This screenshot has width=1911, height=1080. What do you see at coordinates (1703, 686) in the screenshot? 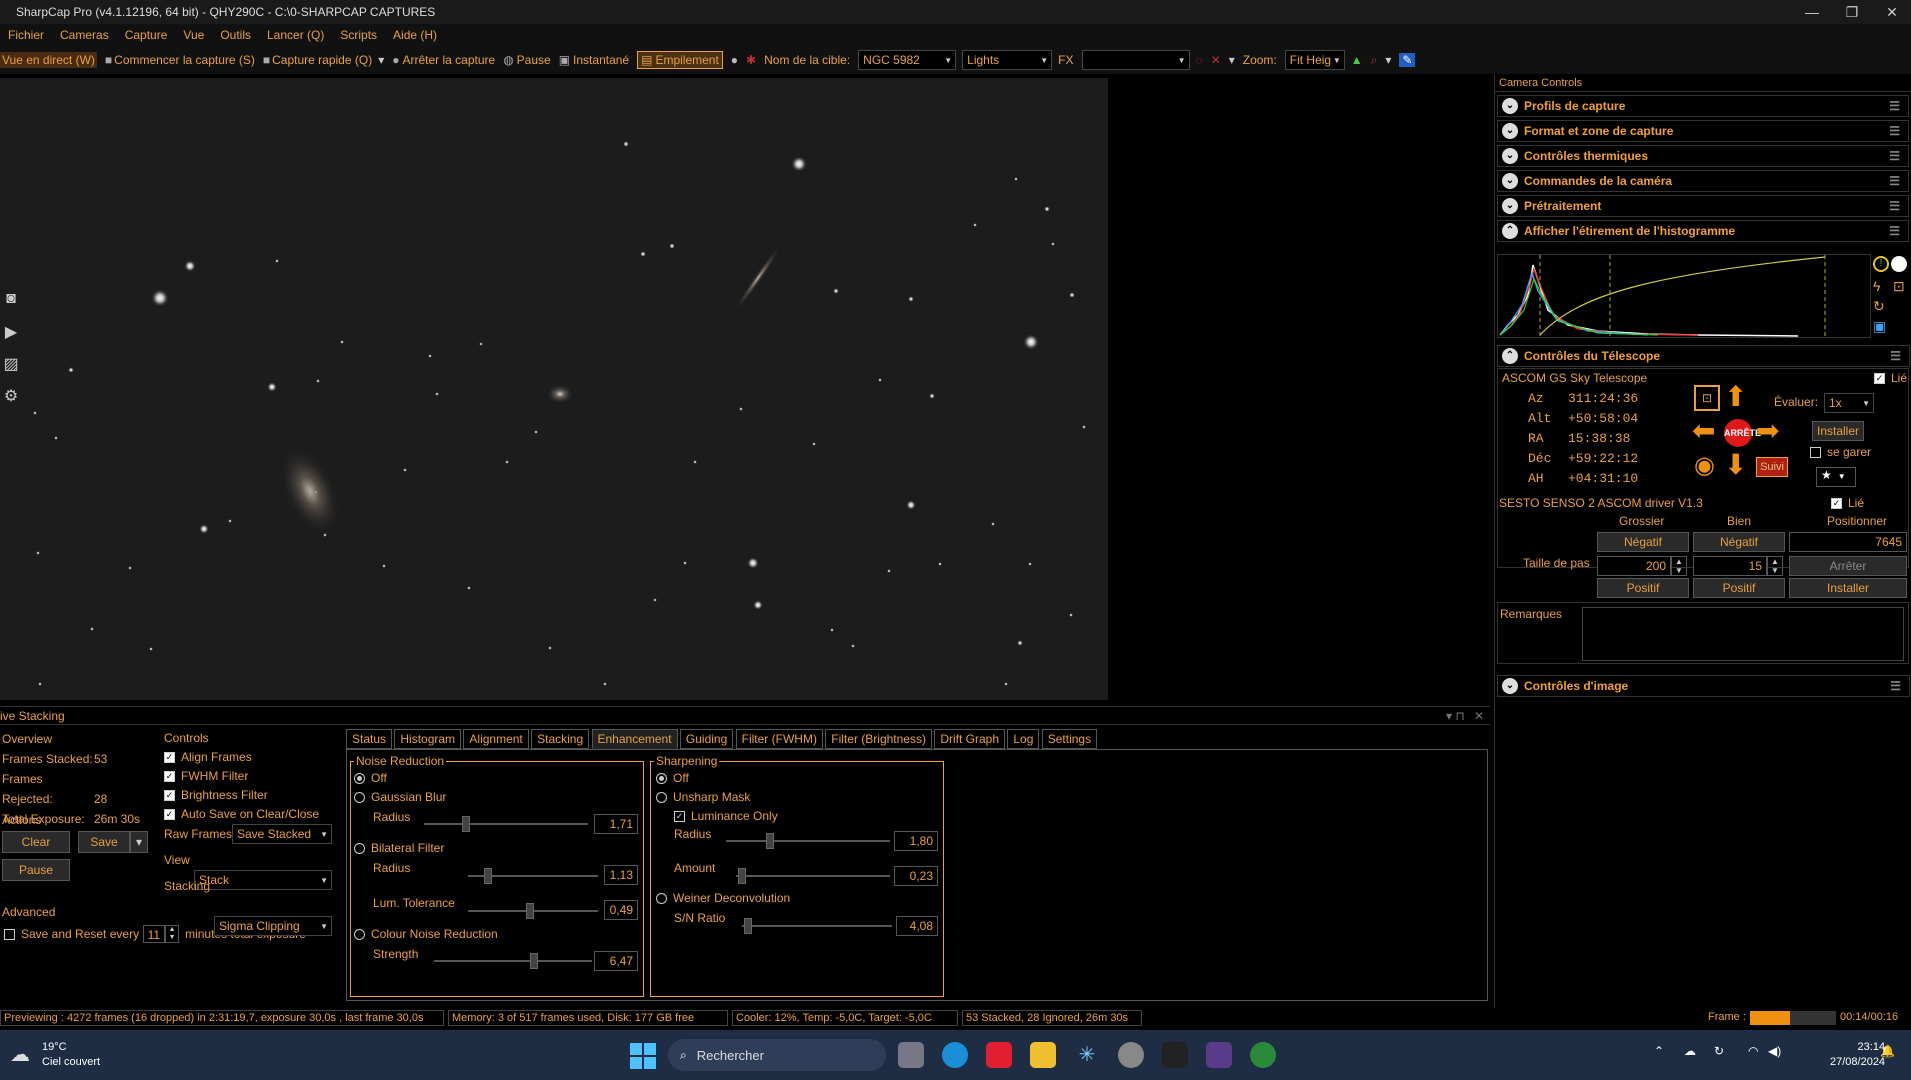
I see `section-image-controls: ⌄ Contrôles d'image ☰` at bounding box center [1703, 686].